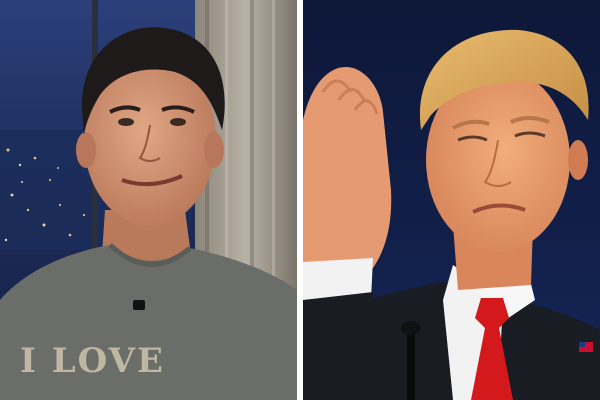 The width and height of the screenshot is (600, 400). Describe the element at coordinates (411, 365) in the screenshot. I see `microphone` at that location.